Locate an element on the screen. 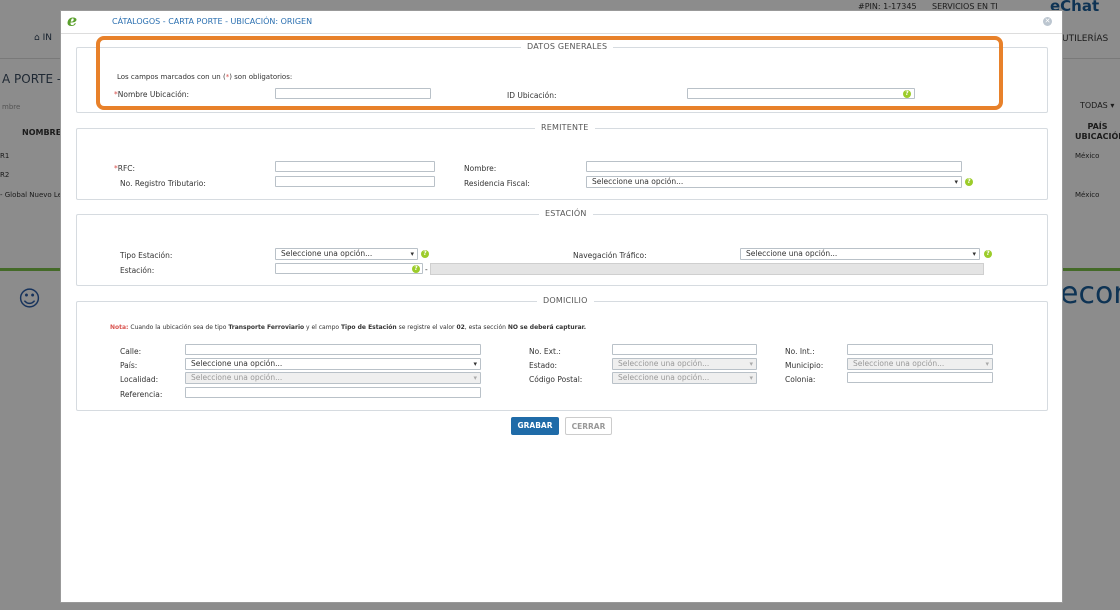  no-int-label: No. Int.: is located at coordinates (800, 351).